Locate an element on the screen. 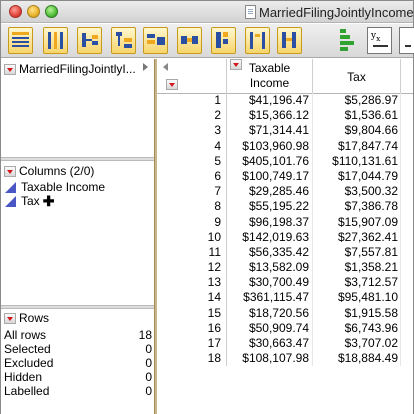  table-row: 7 $29,285.46 $3,500.32 is located at coordinates (285, 192).